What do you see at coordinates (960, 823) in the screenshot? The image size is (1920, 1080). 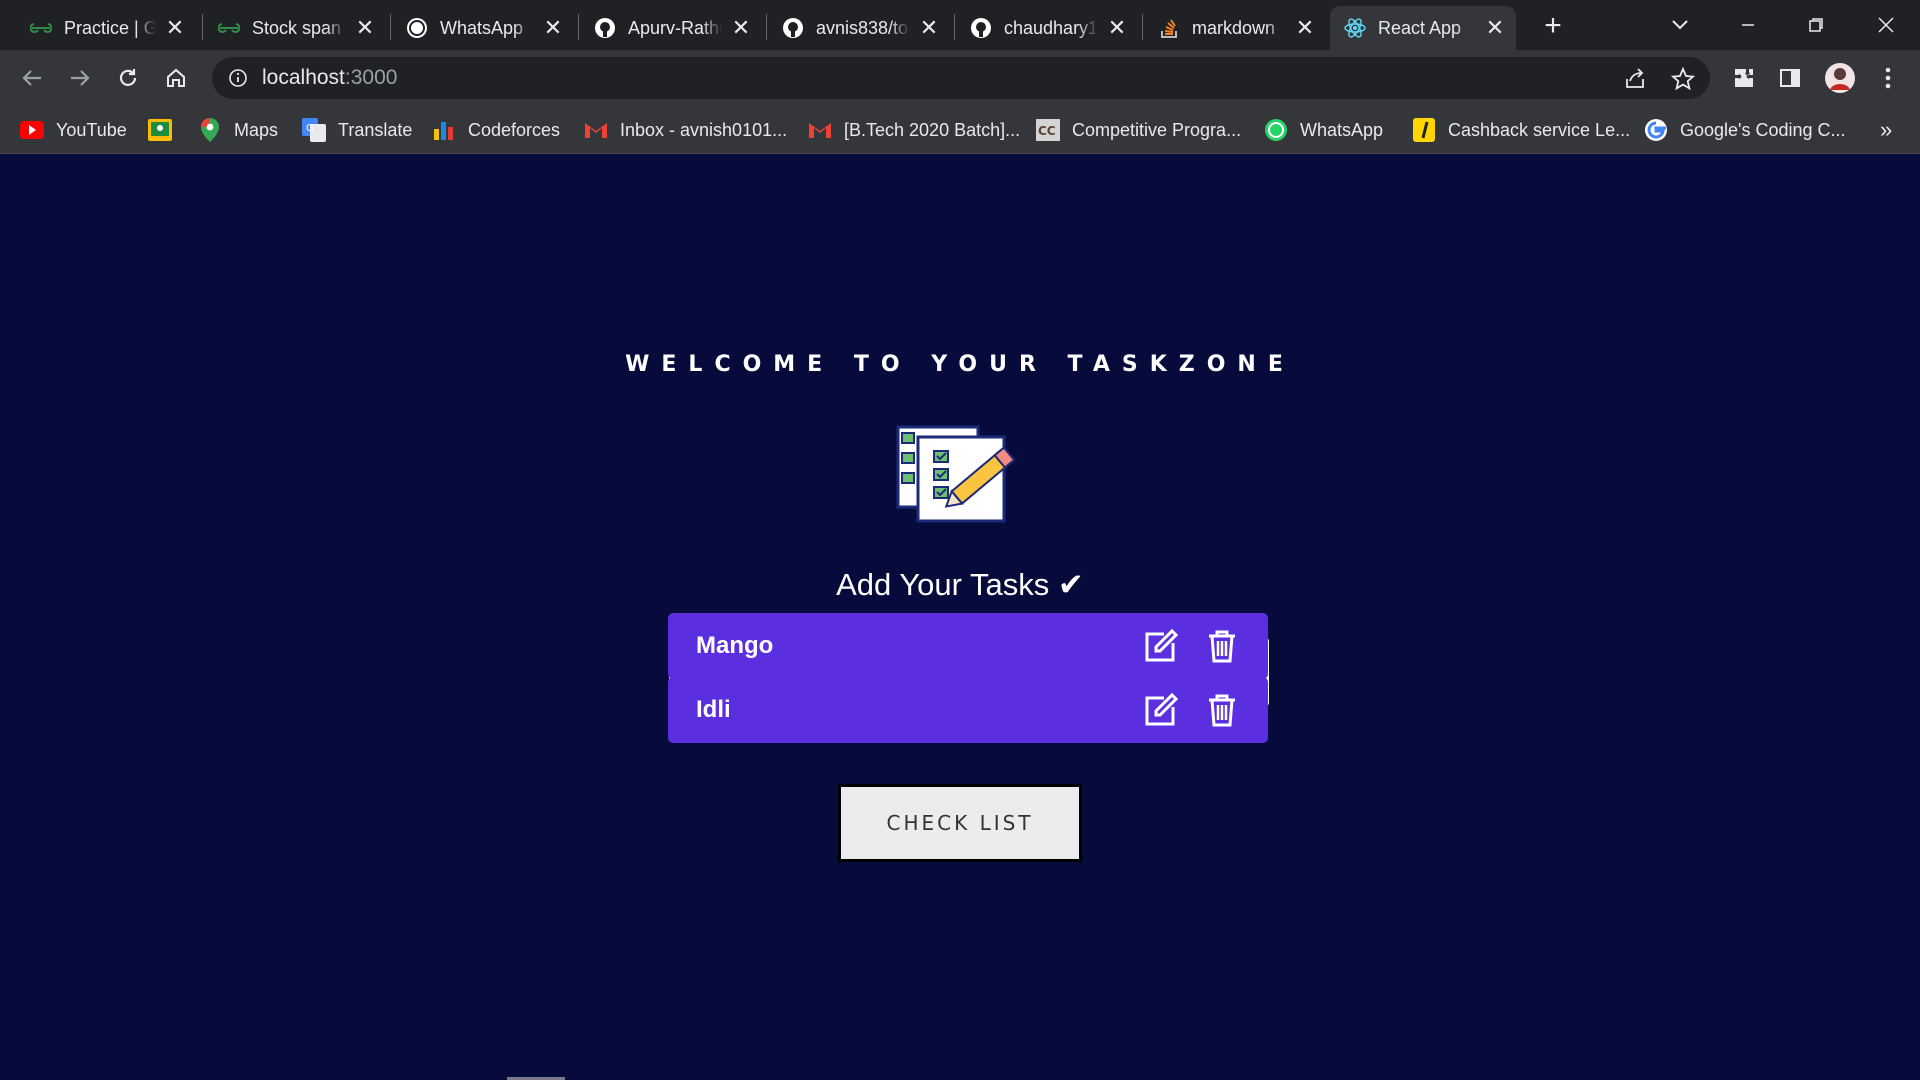 I see `check-list-button: CHECK LIST` at bounding box center [960, 823].